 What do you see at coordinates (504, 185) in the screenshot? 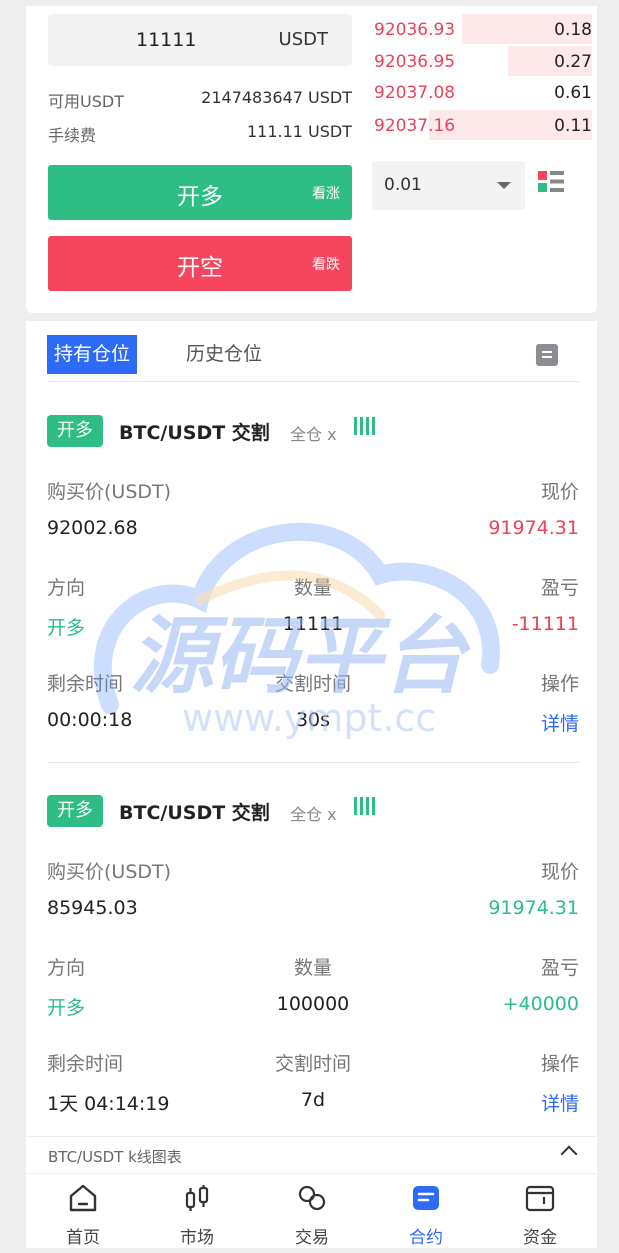
I see `caret-down-icon` at bounding box center [504, 185].